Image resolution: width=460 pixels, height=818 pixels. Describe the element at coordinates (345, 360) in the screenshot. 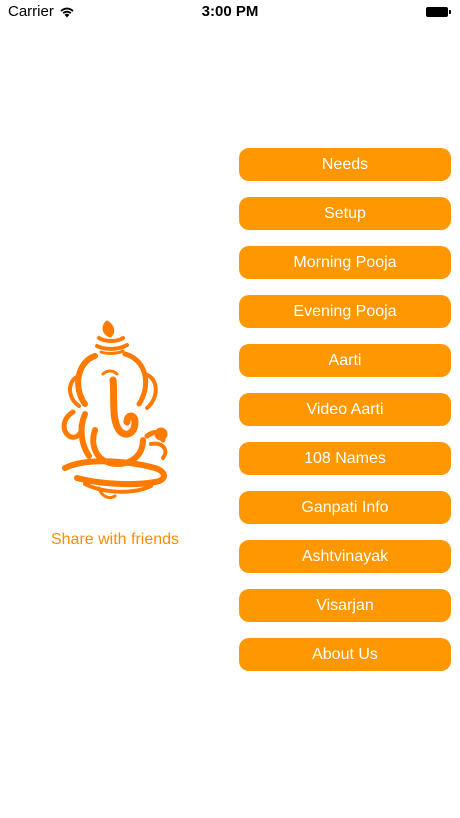

I see `aarti-button: Aarti` at that location.